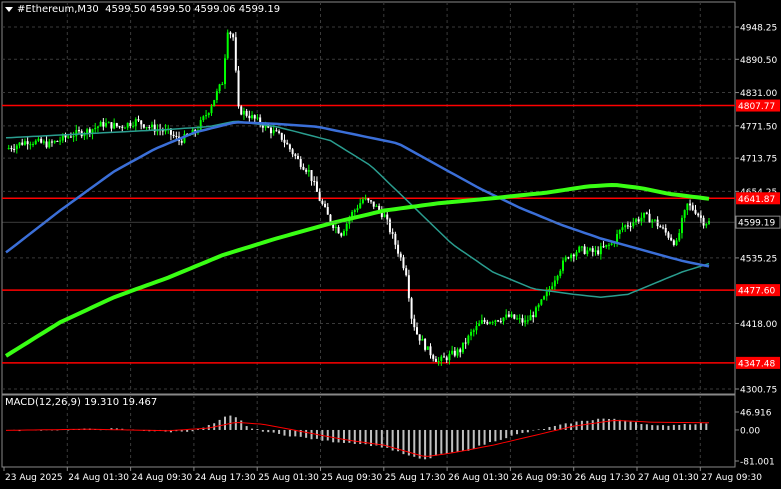 The image size is (781, 489). I want to click on x-tick-label: 25 Aug 17:30, so click(415, 478).